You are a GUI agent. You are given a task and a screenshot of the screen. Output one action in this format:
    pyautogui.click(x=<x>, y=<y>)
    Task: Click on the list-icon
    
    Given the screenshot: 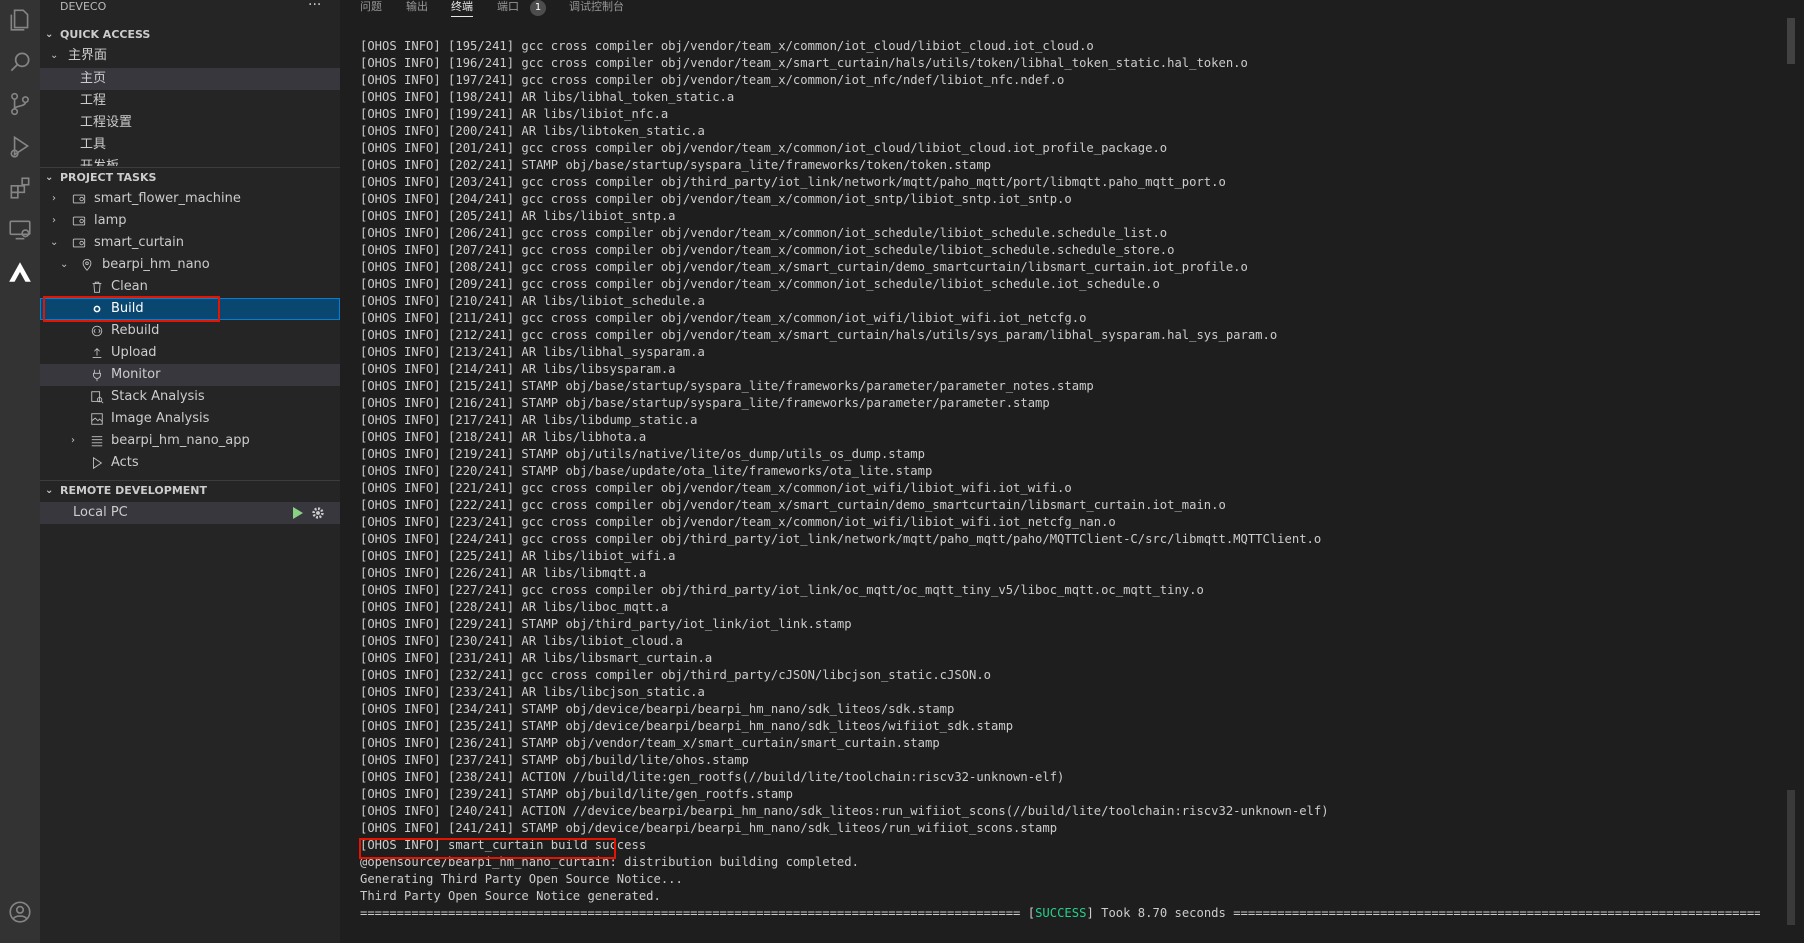 What is the action you would take?
    pyautogui.click(x=97, y=441)
    